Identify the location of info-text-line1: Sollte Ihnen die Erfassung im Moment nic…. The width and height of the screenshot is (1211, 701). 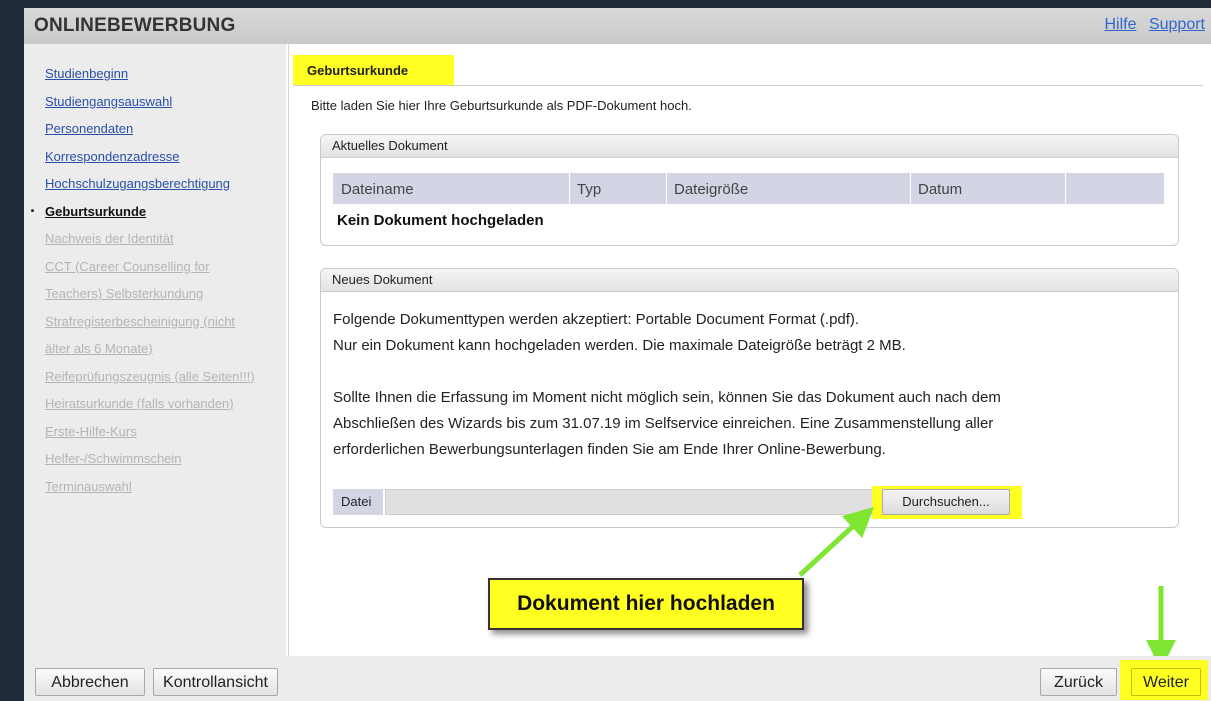
(667, 397).